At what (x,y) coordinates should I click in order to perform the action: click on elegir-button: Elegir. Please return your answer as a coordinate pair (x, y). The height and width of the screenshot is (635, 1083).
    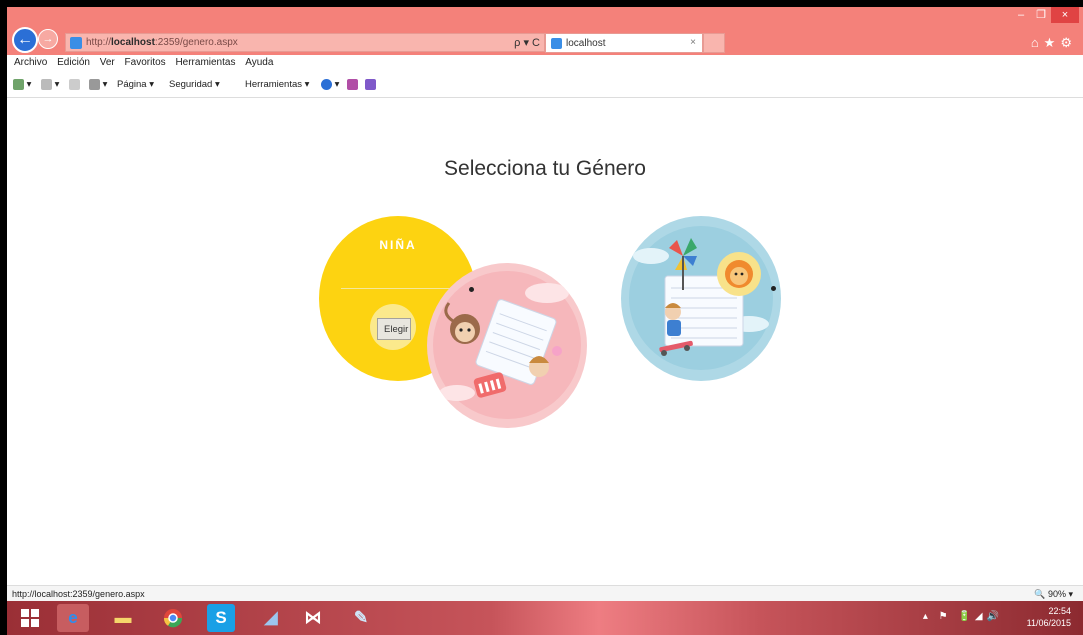
    Looking at the image, I should click on (394, 329).